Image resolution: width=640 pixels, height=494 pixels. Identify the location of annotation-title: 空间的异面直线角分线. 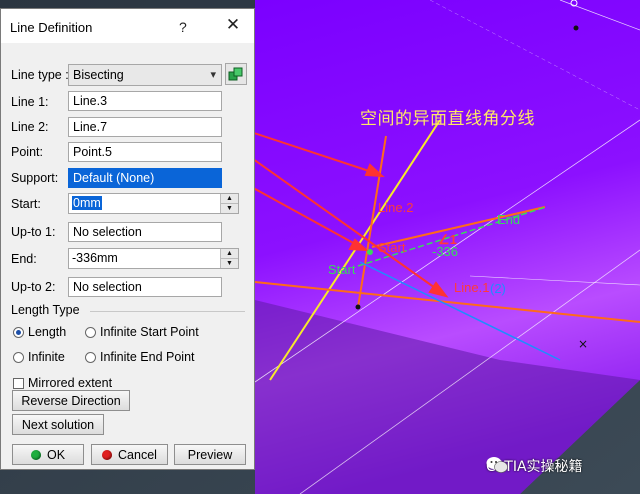
(447, 119).